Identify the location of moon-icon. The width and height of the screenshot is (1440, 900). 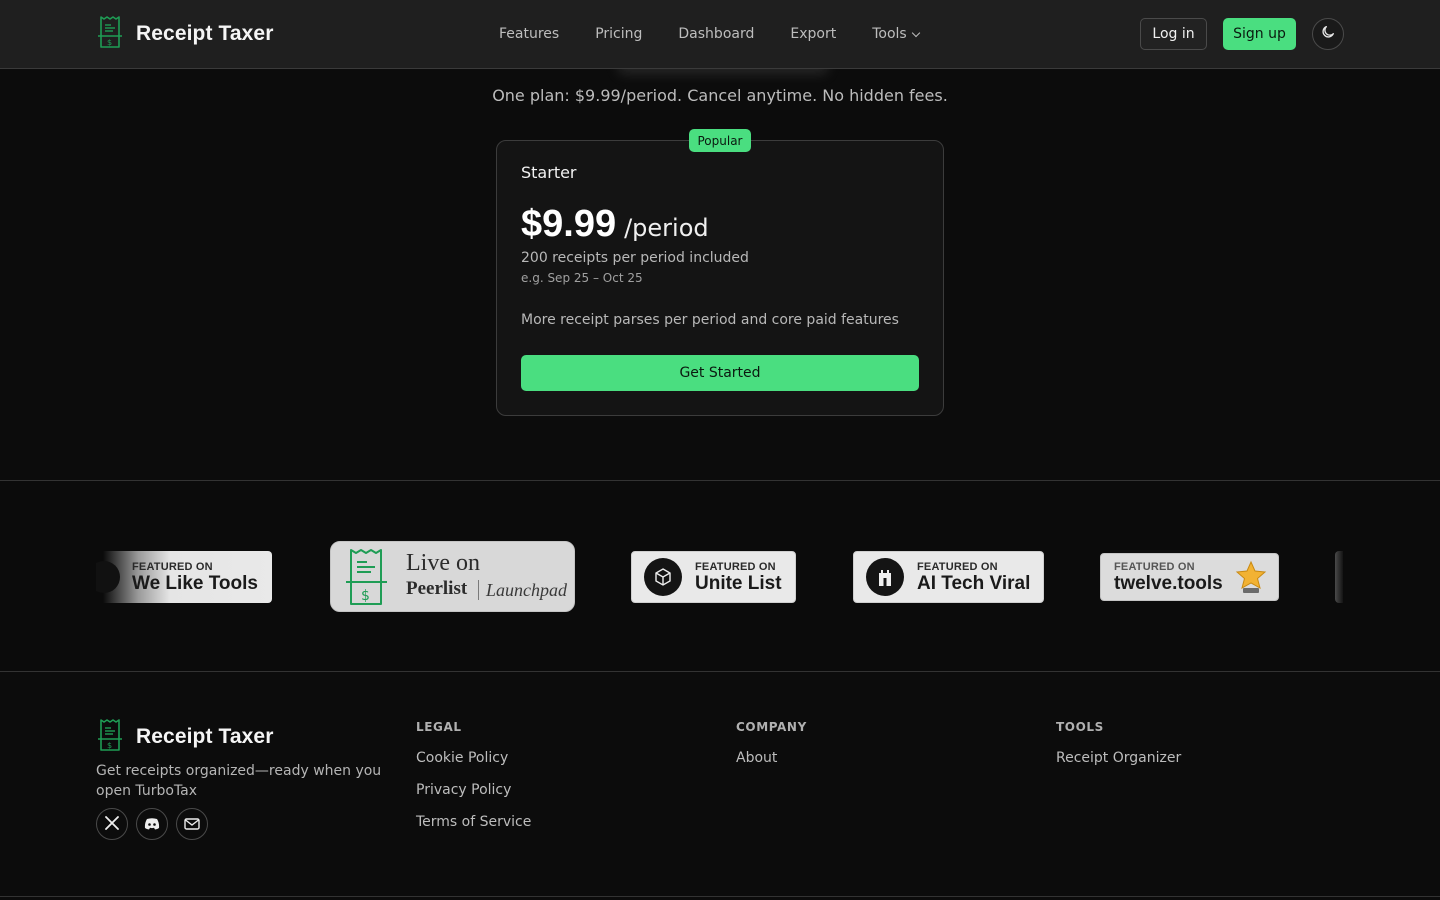
(1328, 34).